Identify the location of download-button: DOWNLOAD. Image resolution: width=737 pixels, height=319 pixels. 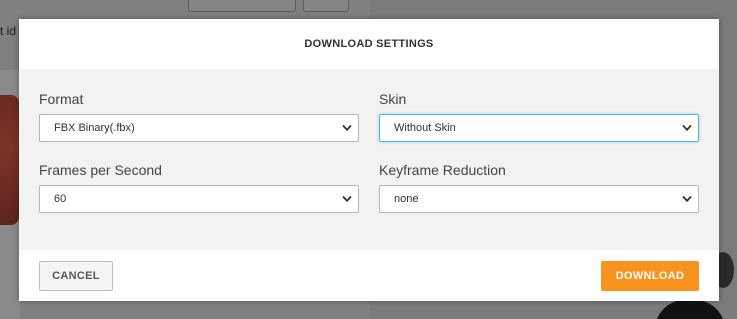
(650, 276).